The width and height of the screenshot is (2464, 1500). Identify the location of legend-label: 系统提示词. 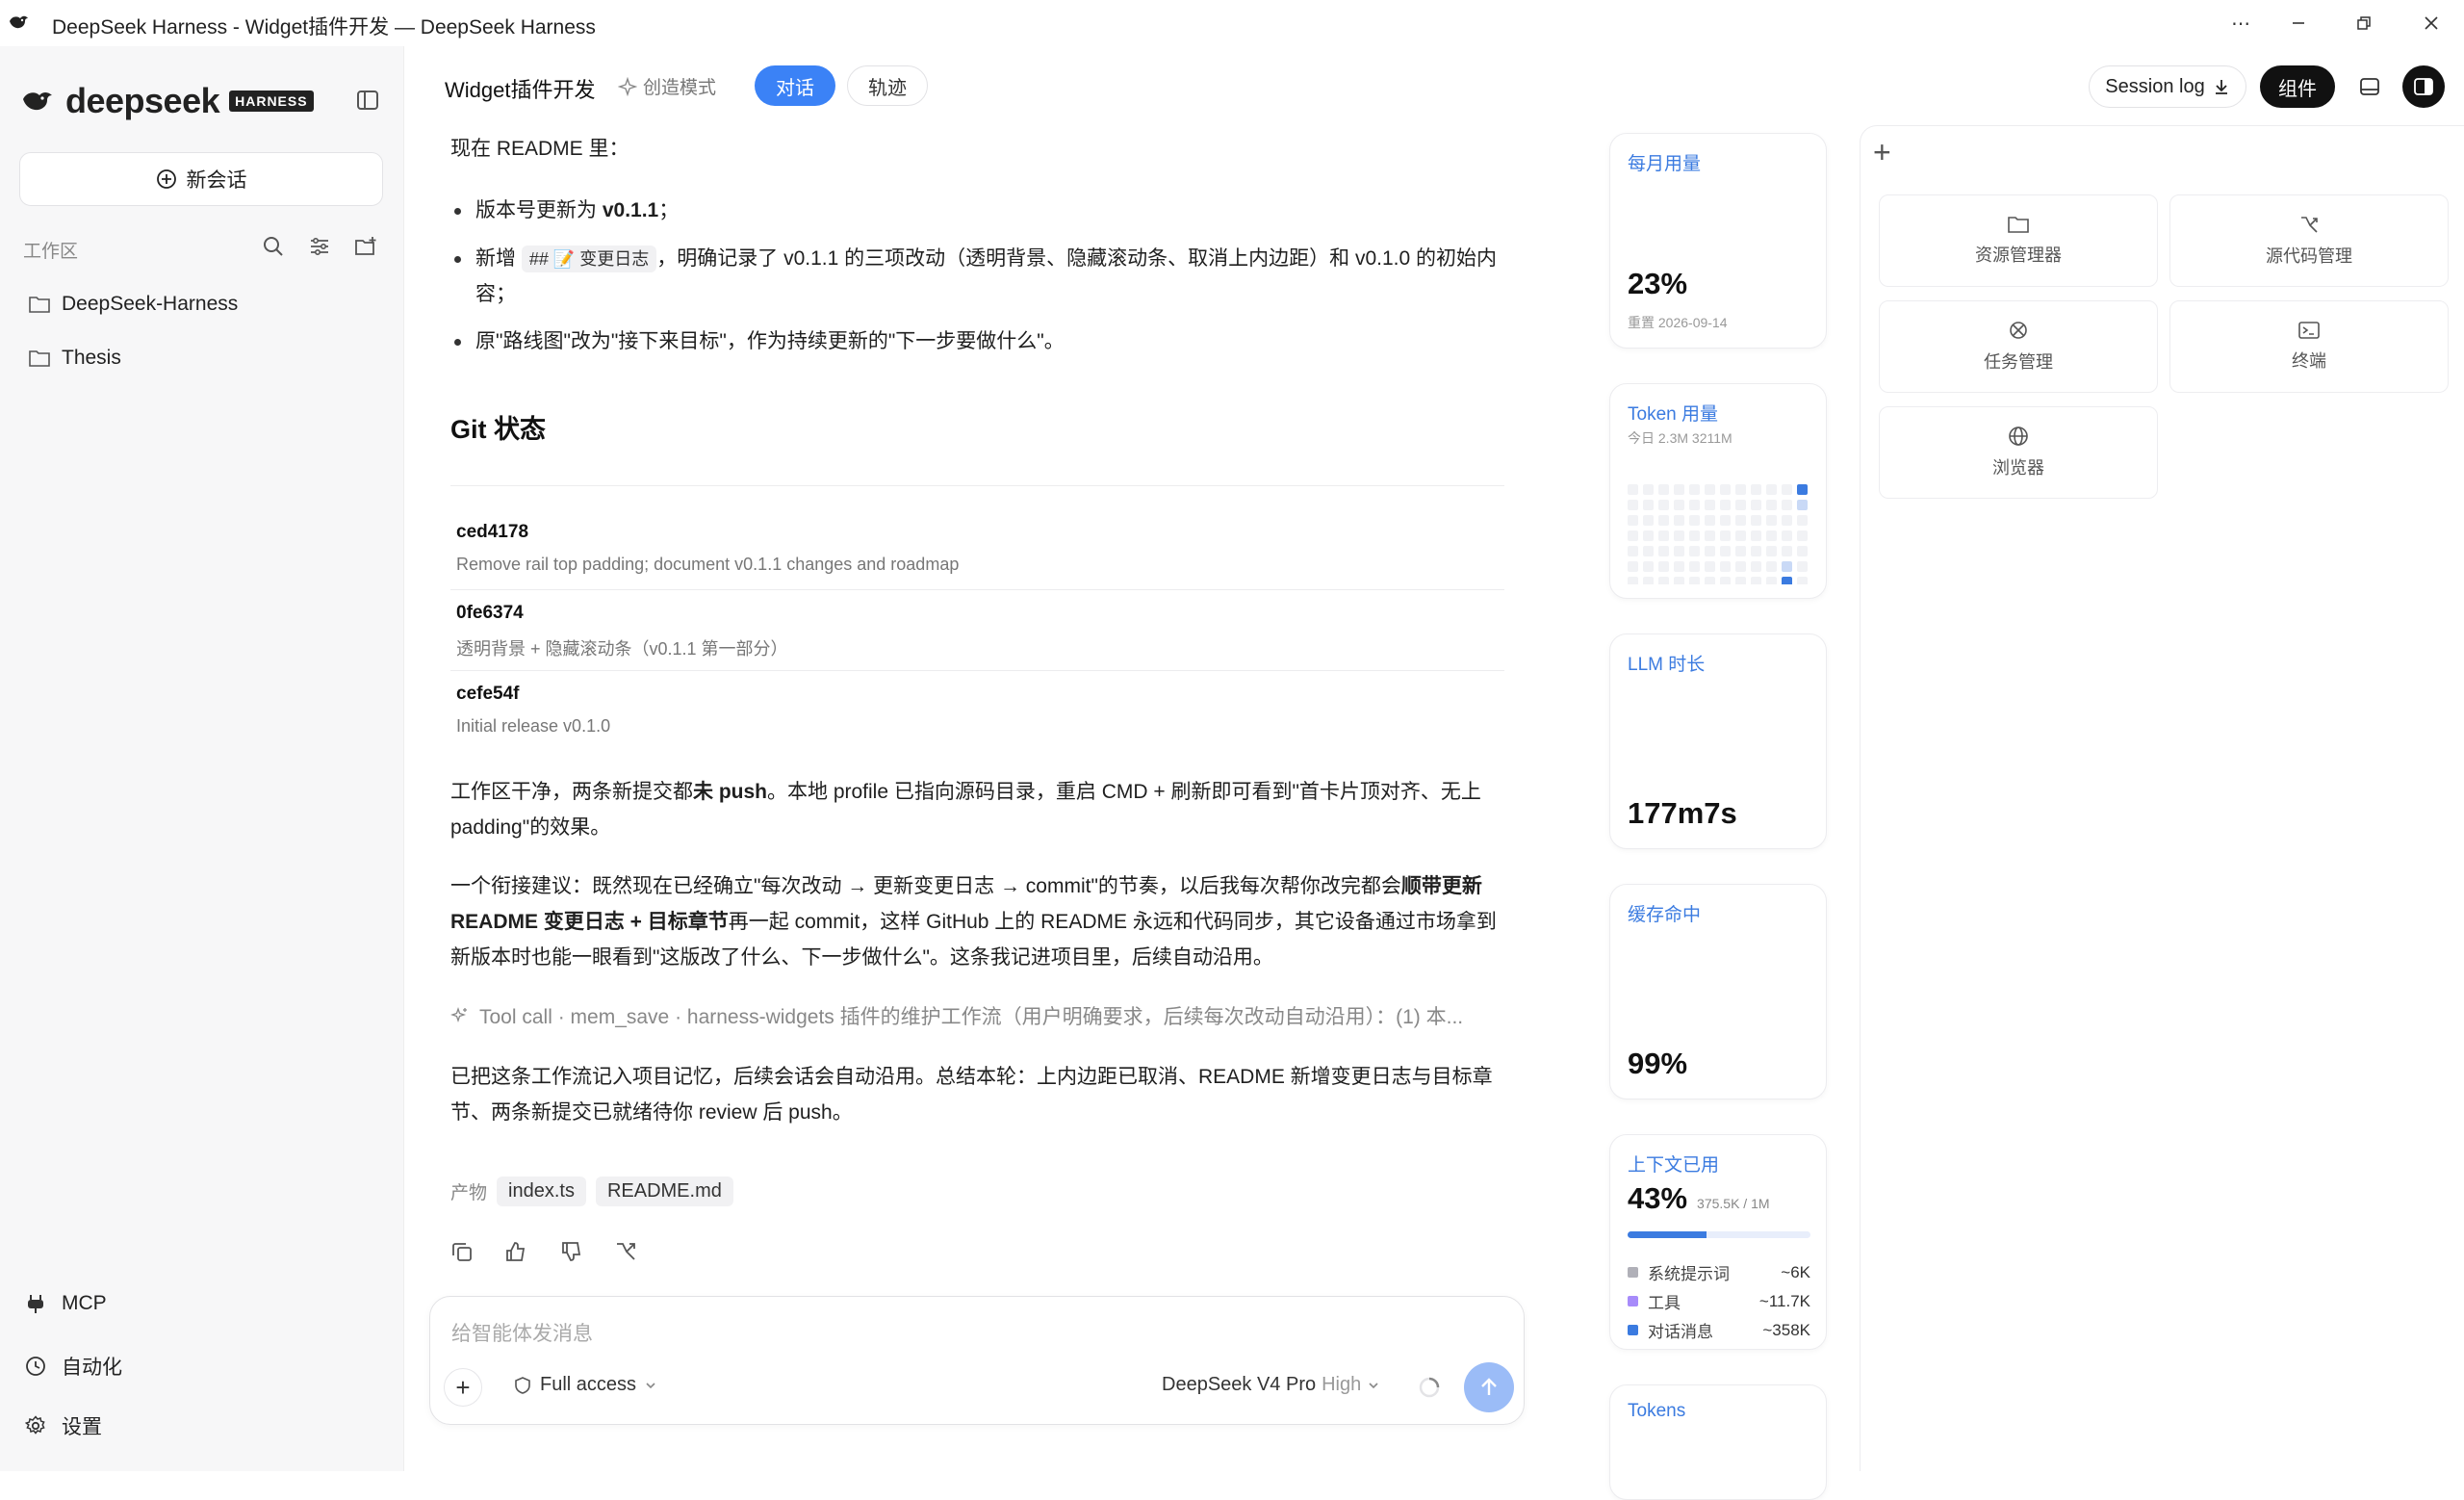
(1689, 1274).